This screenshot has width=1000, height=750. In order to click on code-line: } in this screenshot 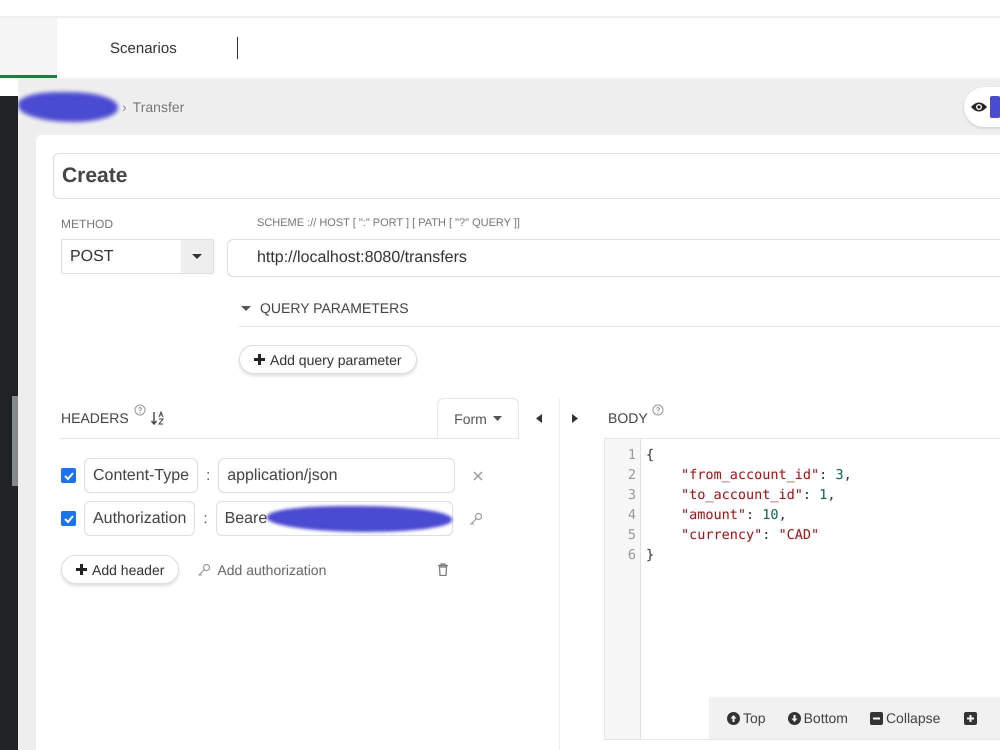, I will do `click(651, 555)`.